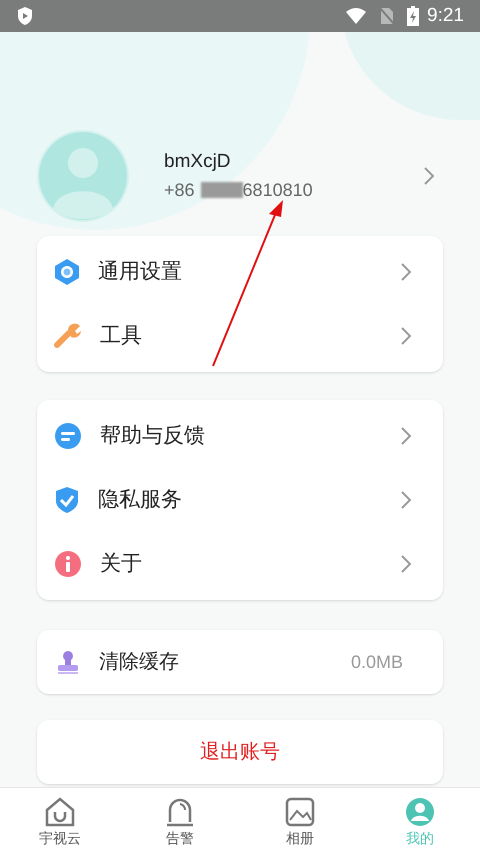 The width and height of the screenshot is (480, 853). Describe the element at coordinates (240, 336) in the screenshot. I see `menu-item: 工具` at that location.